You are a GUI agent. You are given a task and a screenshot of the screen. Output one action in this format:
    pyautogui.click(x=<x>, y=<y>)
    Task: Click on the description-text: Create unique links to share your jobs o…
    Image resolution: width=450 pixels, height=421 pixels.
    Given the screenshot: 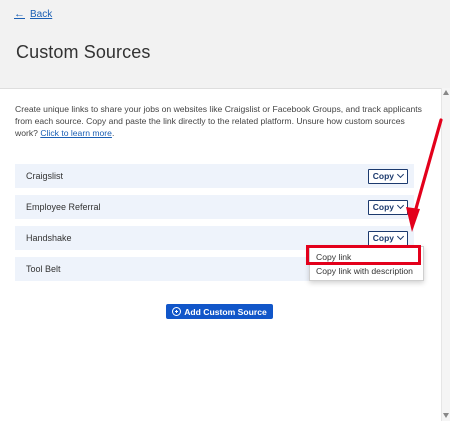 What is the action you would take?
    pyautogui.click(x=220, y=121)
    